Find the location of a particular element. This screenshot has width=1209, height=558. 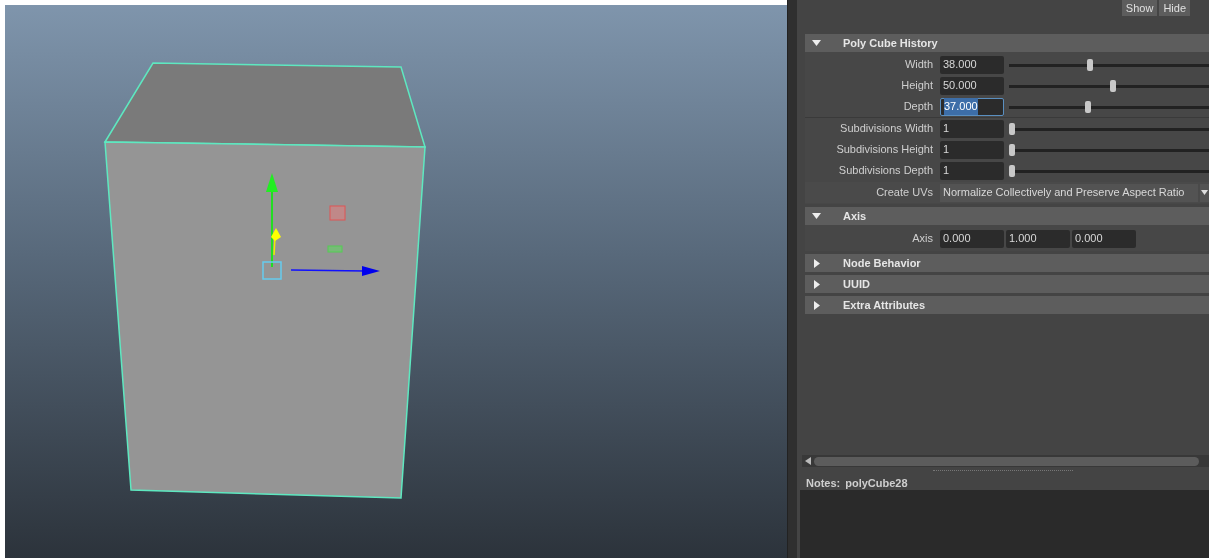

horizontal-scrollbar is located at coordinates (1005, 461).